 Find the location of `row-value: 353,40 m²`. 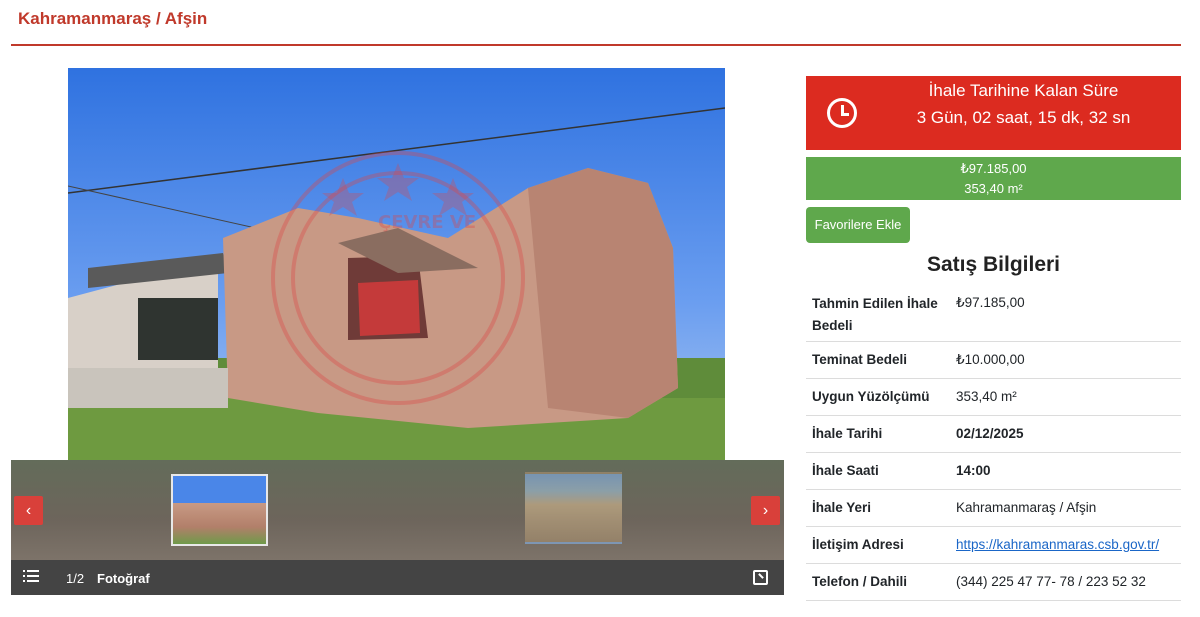

row-value: 353,40 m² is located at coordinates (1065, 397).